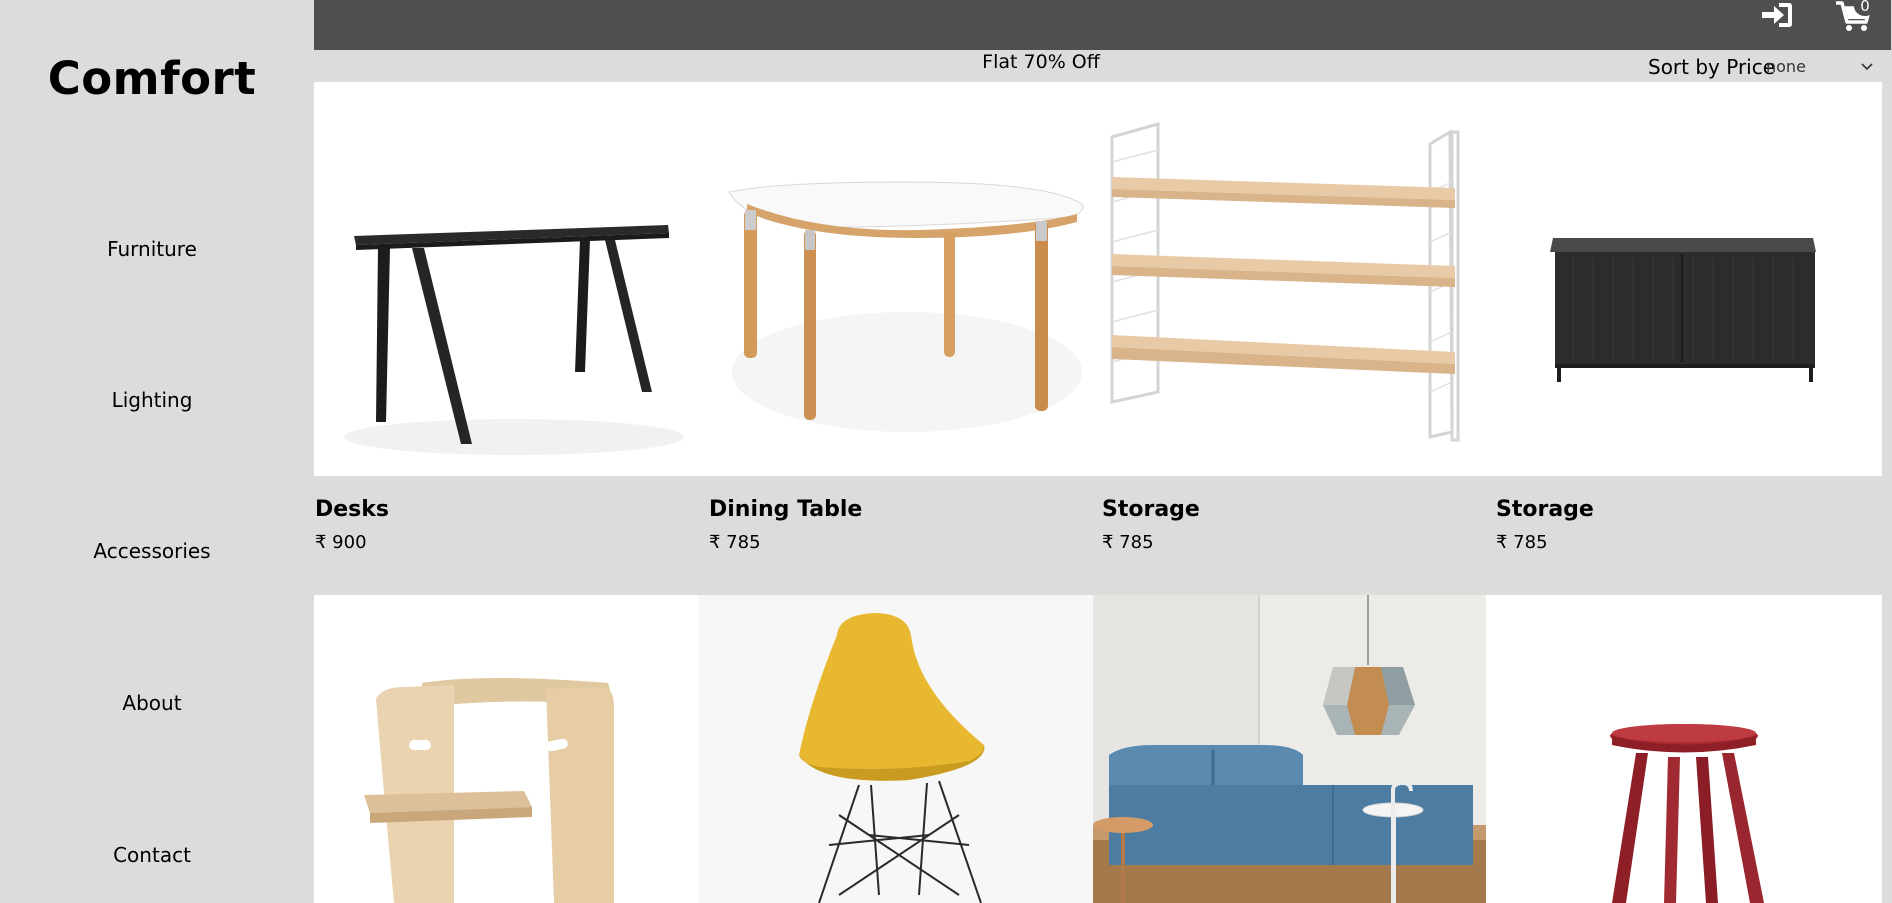 The width and height of the screenshot is (1892, 903). I want to click on product-image-wooden-chair, so click(506, 749).